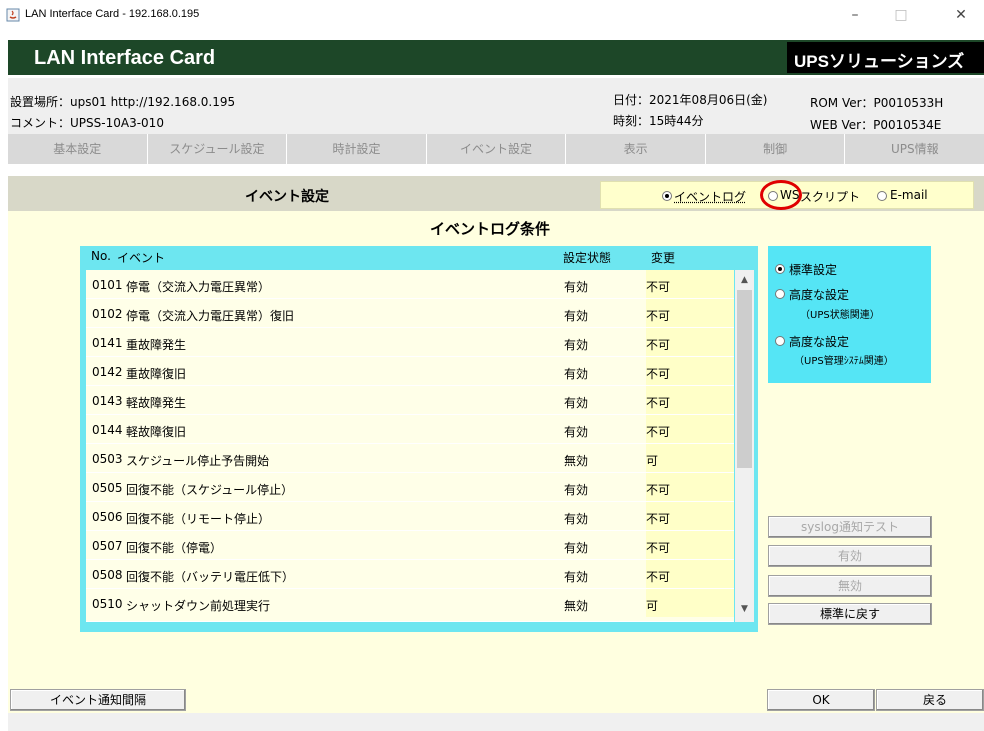  Describe the element at coordinates (410, 574) in the screenshot. I see `table-row: 0508 回復不能（バッテリ電圧低下） 有効 不可` at that location.